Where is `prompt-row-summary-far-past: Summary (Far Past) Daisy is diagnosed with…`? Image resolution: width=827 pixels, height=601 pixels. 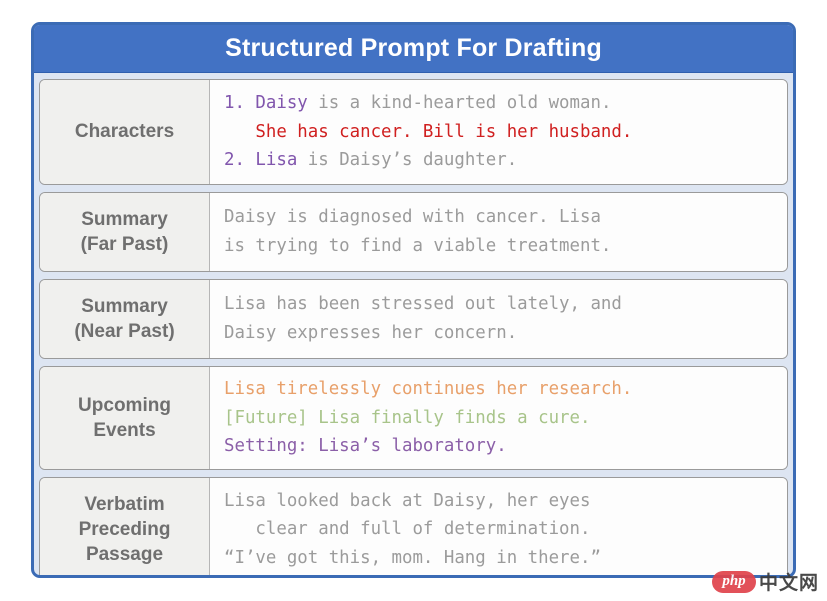 prompt-row-summary-far-past: Summary (Far Past) Daisy is diagnosed with… is located at coordinates (413, 232).